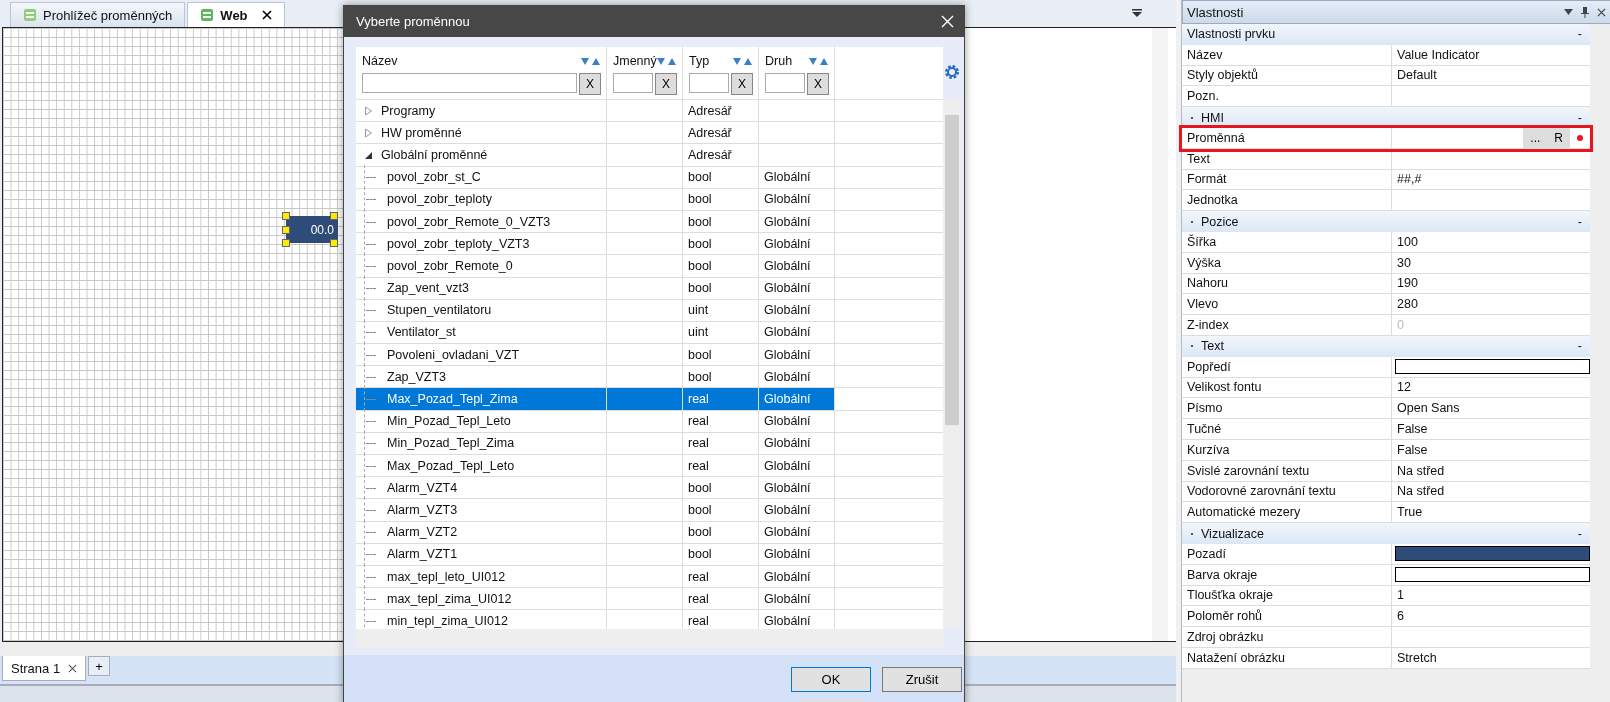 This screenshot has height=702, width=1610. Describe the element at coordinates (635, 61) in the screenshot. I see `column-header: Jmenný` at that location.